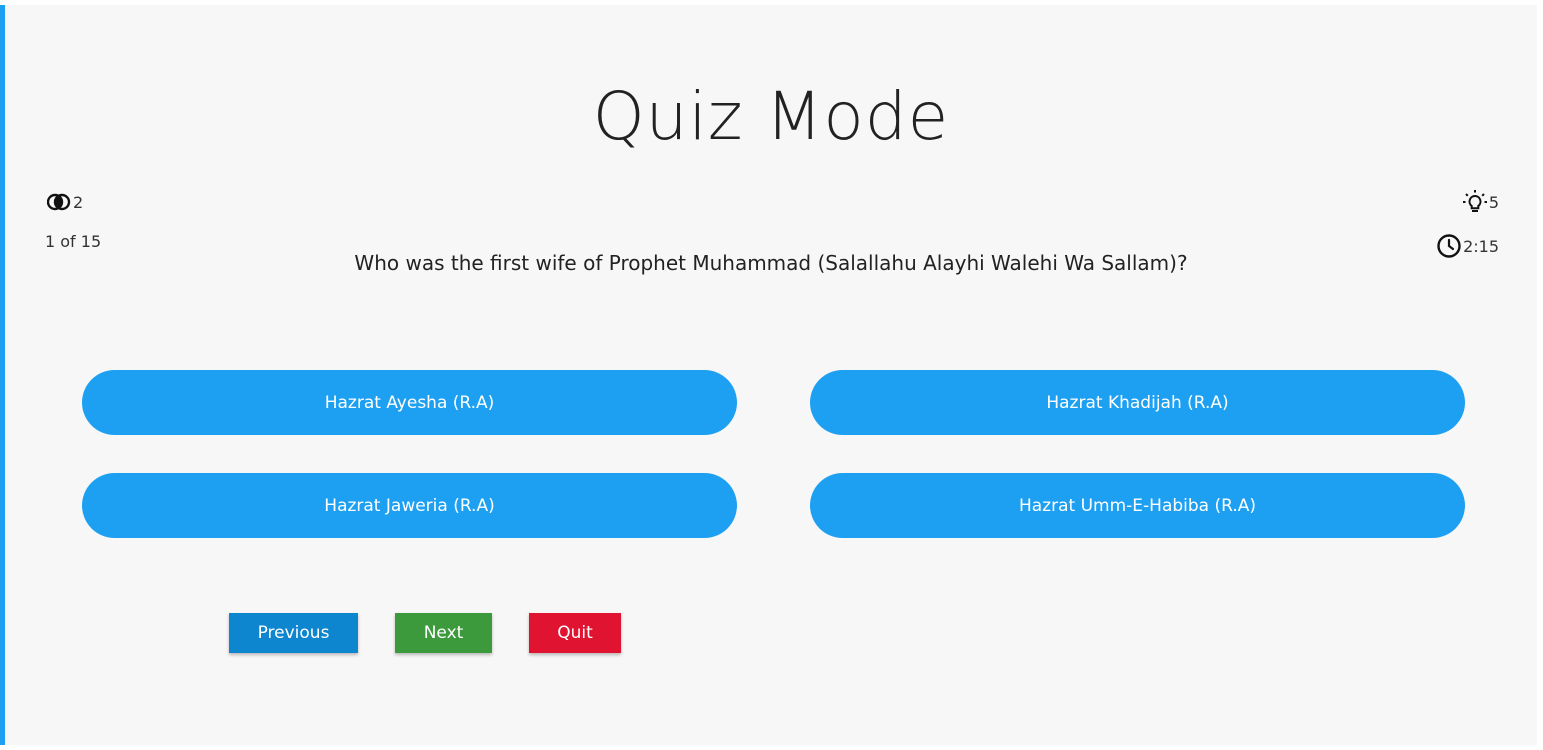 The width and height of the screenshot is (1543, 750). What do you see at coordinates (78, 202) in the screenshot?
I see `lifelines-count: 2` at bounding box center [78, 202].